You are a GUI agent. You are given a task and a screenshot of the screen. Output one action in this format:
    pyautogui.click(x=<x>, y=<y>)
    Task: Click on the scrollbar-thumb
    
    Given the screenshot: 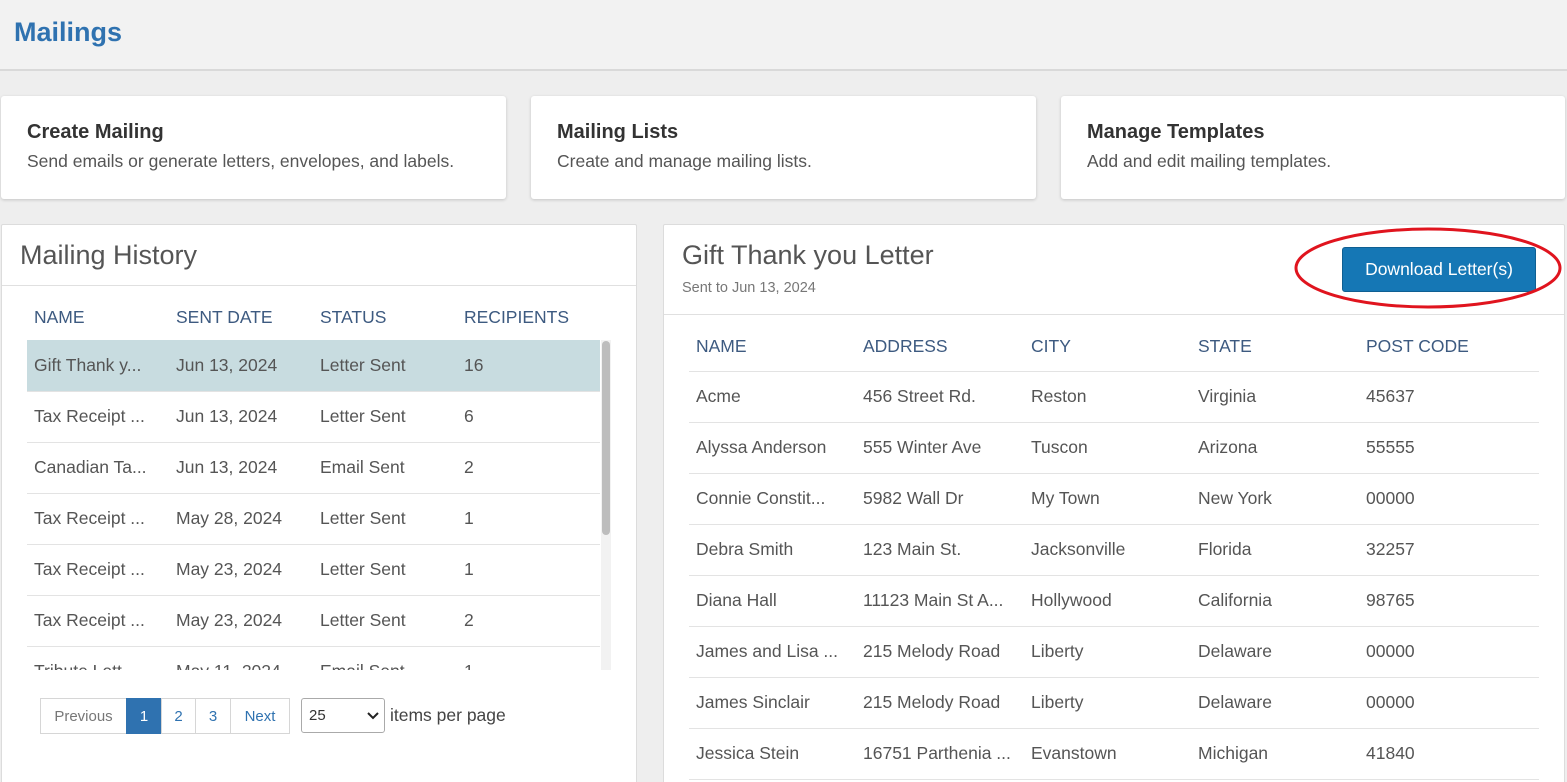 What is the action you would take?
    pyautogui.click(x=606, y=438)
    